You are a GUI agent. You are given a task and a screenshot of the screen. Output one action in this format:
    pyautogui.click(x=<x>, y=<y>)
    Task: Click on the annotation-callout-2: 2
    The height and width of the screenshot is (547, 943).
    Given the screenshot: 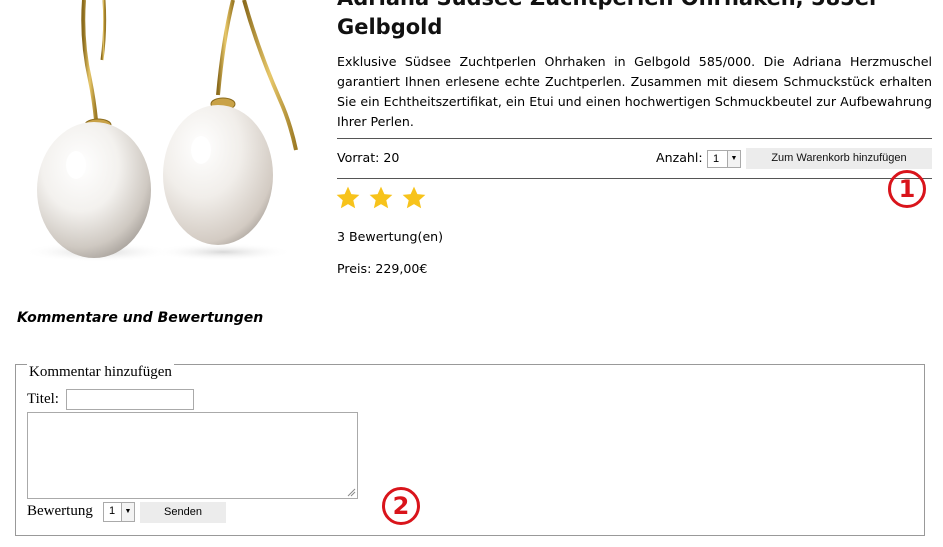 What is the action you would take?
    pyautogui.click(x=401, y=506)
    